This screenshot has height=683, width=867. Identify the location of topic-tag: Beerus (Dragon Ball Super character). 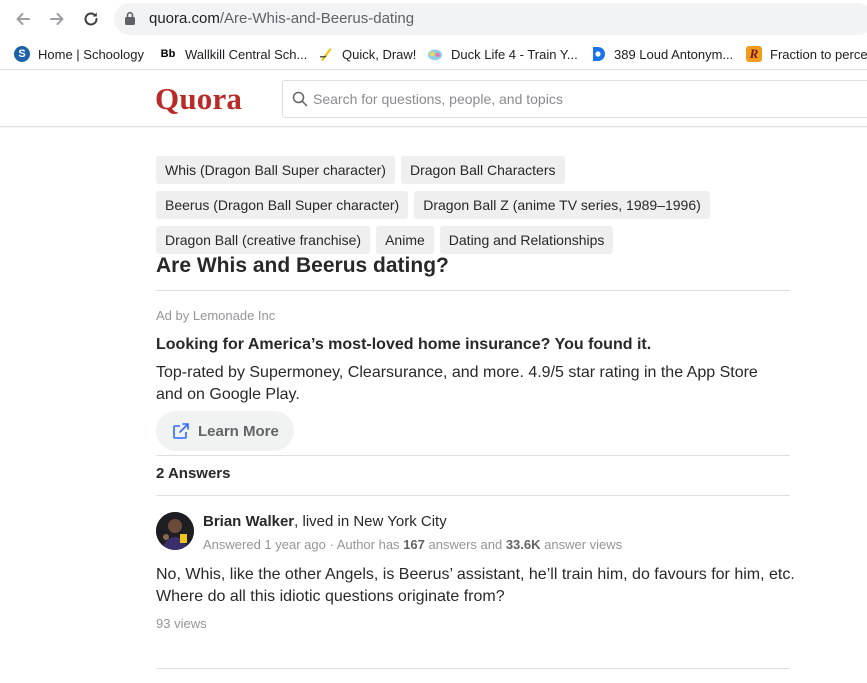
(282, 205).